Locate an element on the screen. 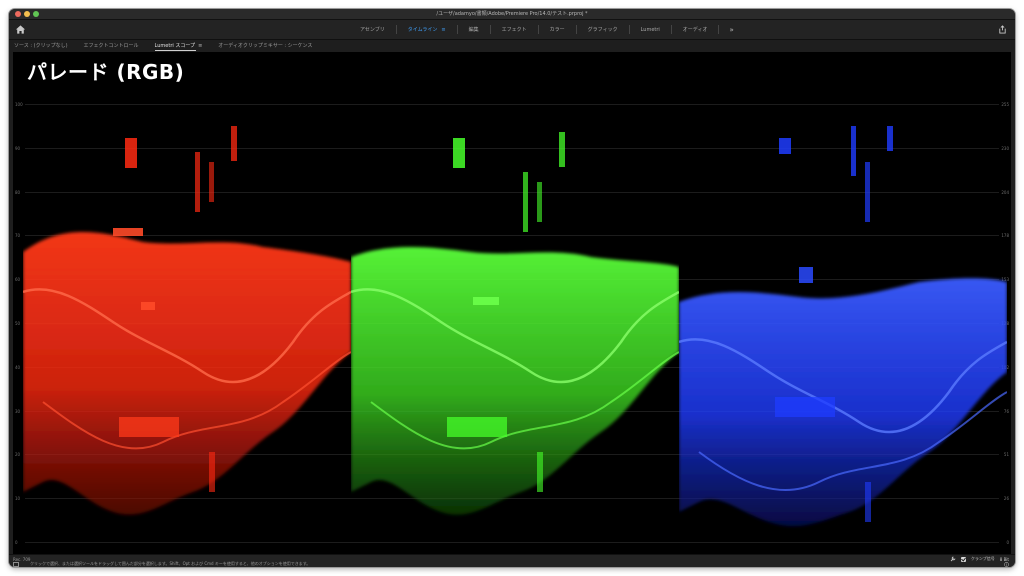 The width and height of the screenshot is (1024, 576). blue-spike is located at coordinates (785, 146).